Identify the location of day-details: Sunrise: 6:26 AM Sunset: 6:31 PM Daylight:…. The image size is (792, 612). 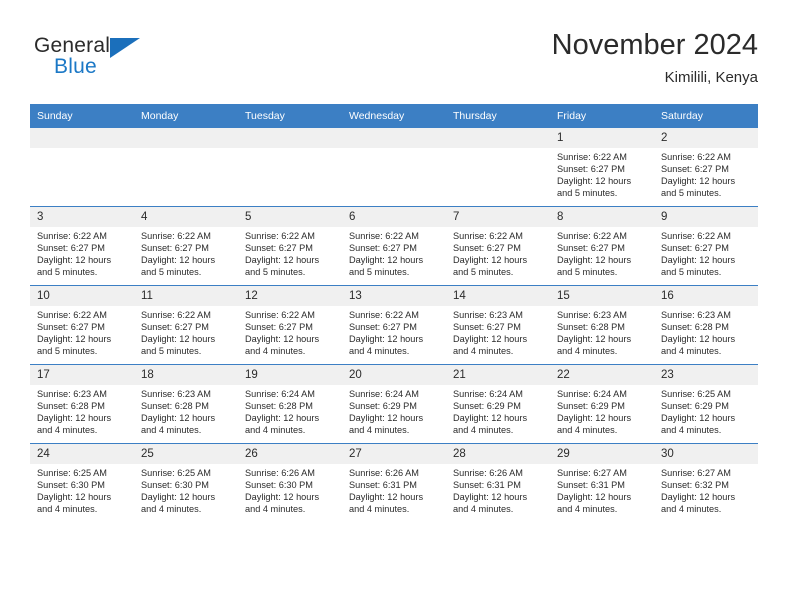
(498, 489).